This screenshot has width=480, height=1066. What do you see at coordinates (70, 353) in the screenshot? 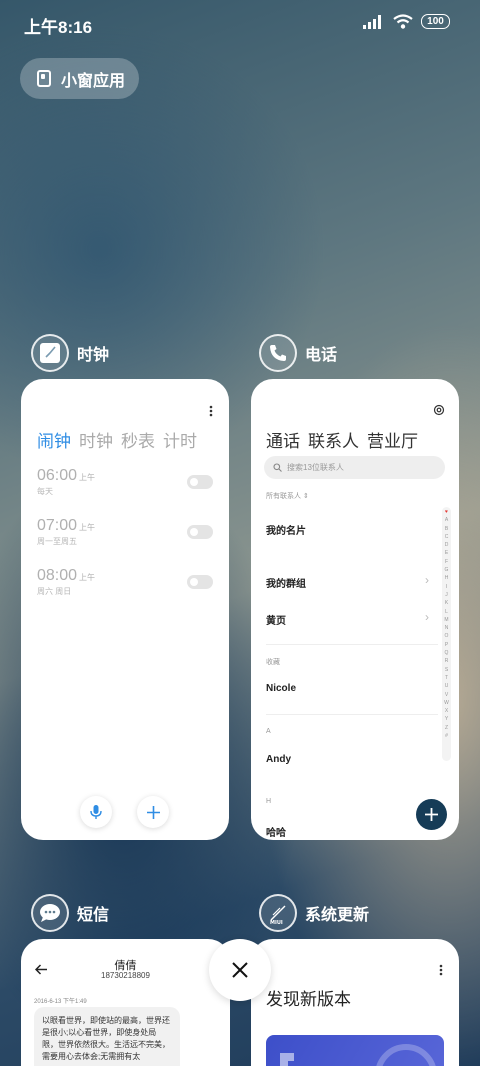
I see `clock-app-header: 时钟` at bounding box center [70, 353].